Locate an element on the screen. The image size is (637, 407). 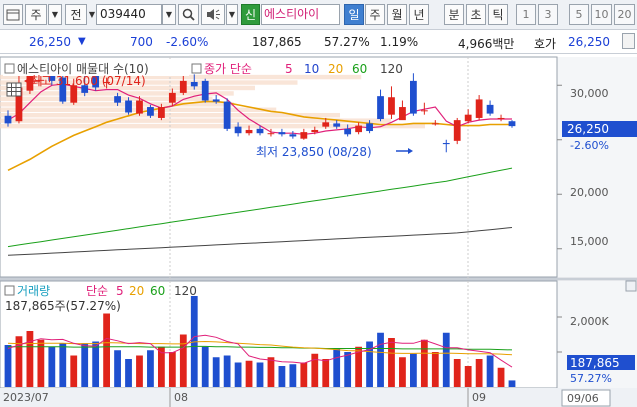
x-label-09: 09 is located at coordinates (479, 397).